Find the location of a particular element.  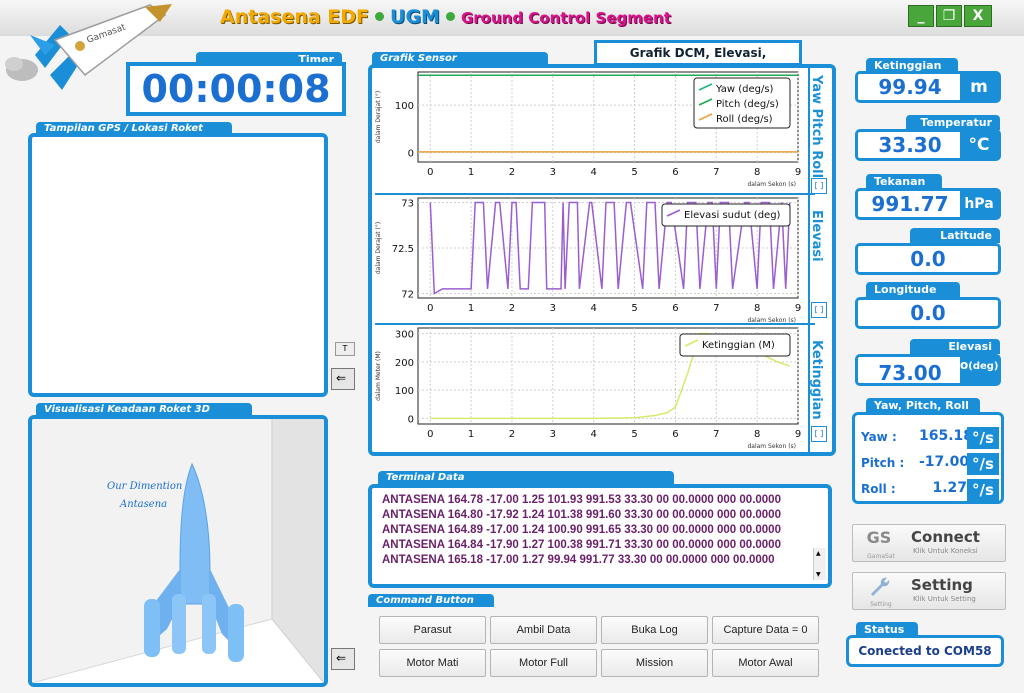

scroll-up-icon: ▲ is located at coordinates (818, 553).